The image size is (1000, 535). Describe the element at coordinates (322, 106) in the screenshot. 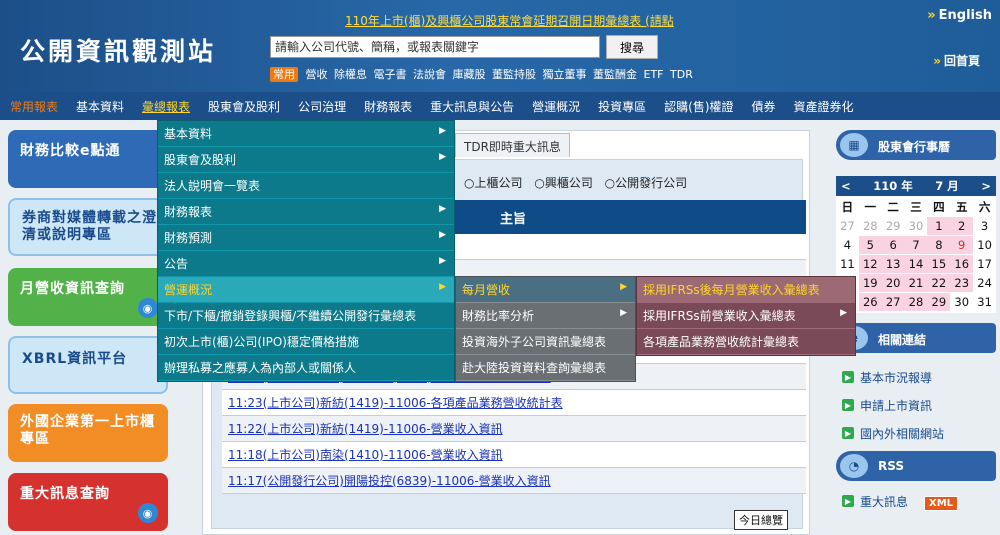

I see `nav-item: 公司治理` at that location.